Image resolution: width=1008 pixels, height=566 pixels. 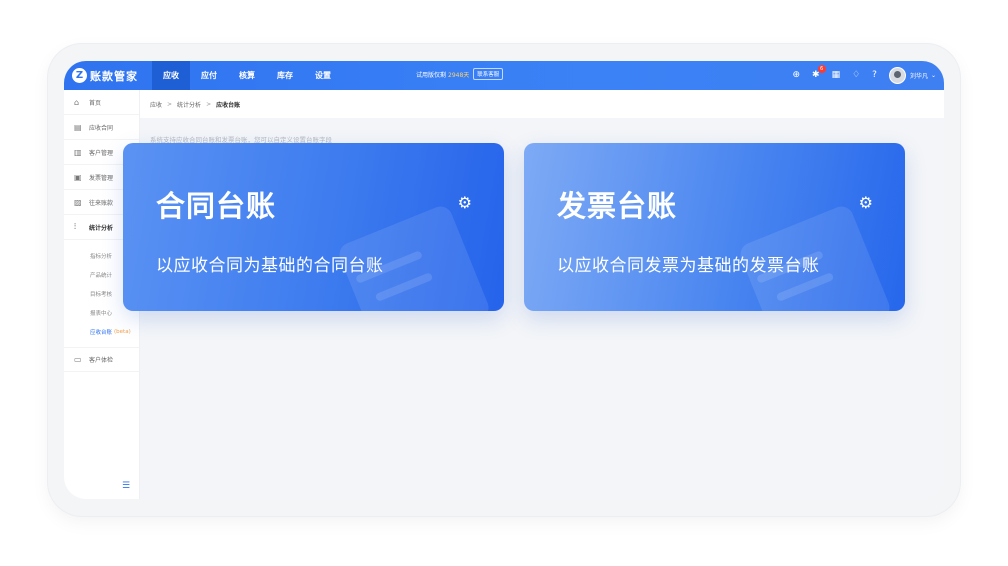 What do you see at coordinates (542, 104) in the screenshot?
I see `breadcrumb: 应收 > 统计分析 > 应收台账` at bounding box center [542, 104].